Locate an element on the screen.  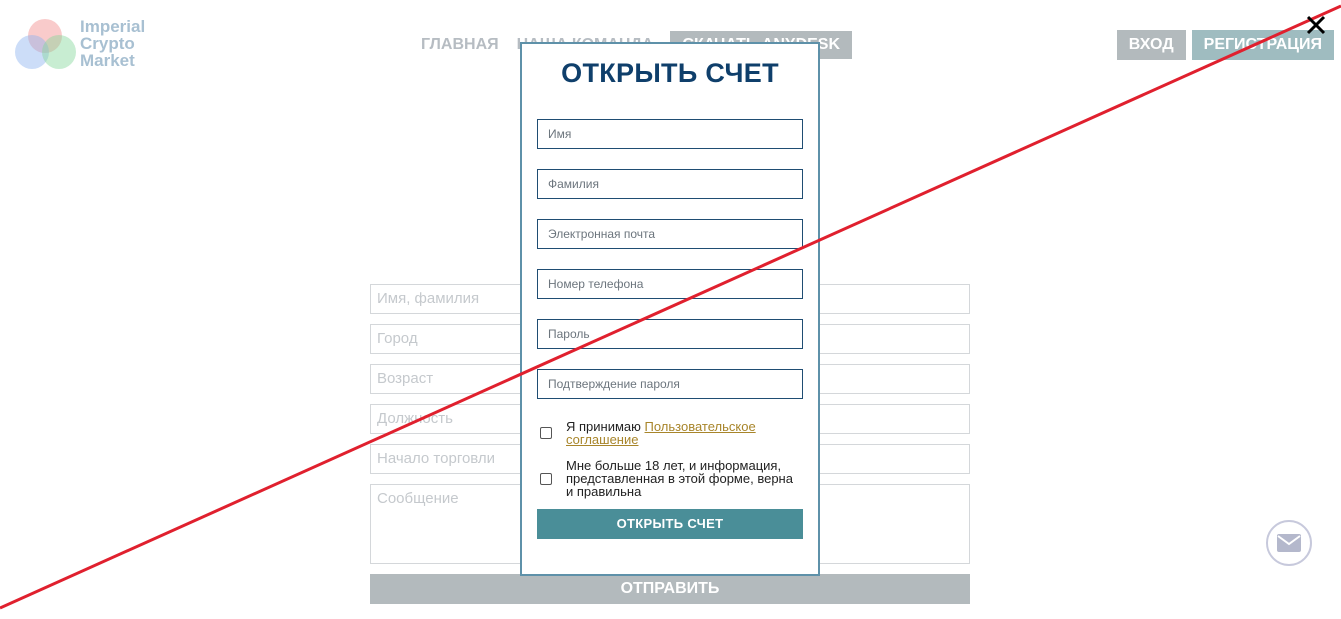
password-input: Пароль is located at coordinates (670, 334).